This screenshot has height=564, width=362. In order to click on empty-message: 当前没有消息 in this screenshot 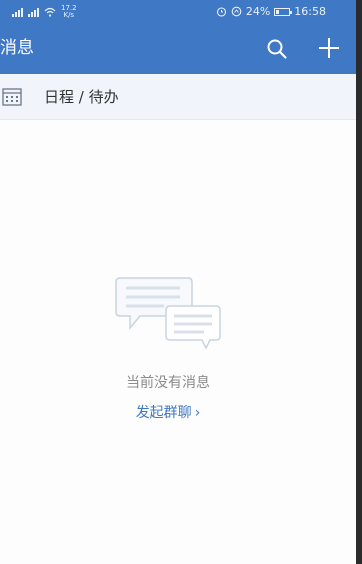, I will do `click(168, 383)`.